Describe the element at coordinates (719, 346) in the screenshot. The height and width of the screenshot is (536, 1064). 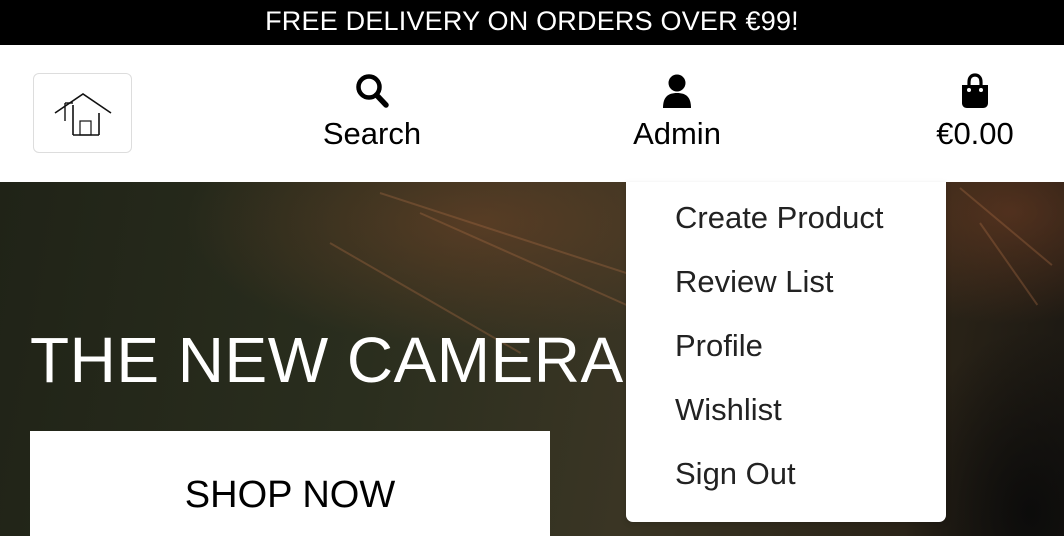
I see `menu-item-profile: Profile` at that location.